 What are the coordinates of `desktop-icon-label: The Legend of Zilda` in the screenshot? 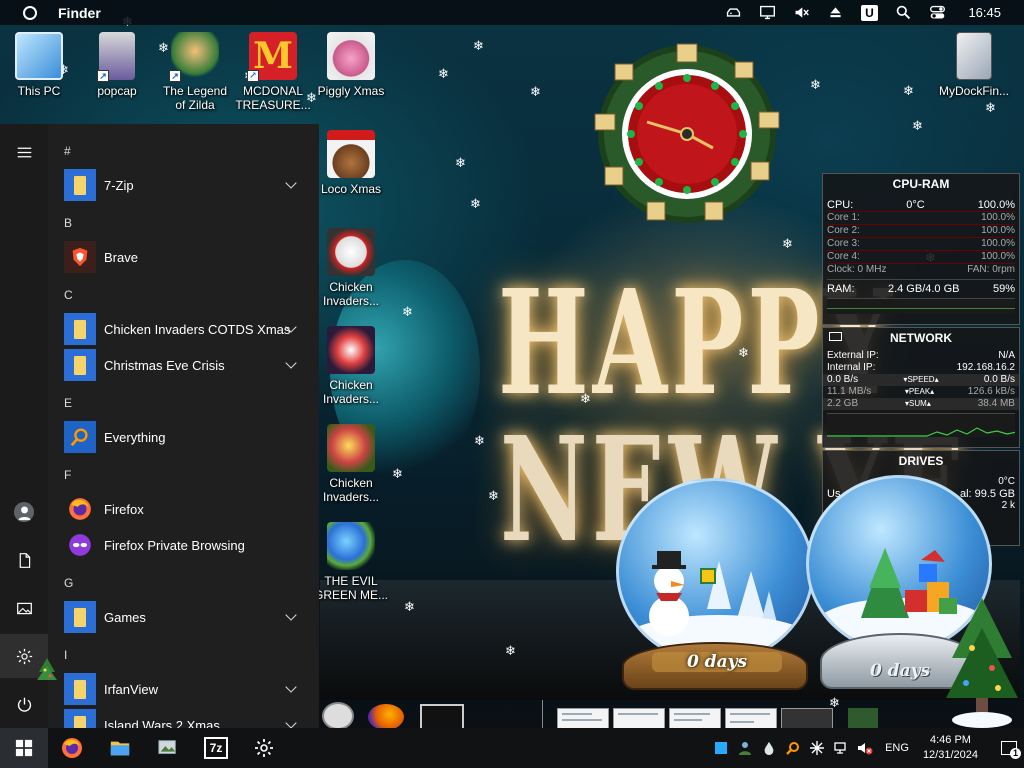 It's located at (195, 98).